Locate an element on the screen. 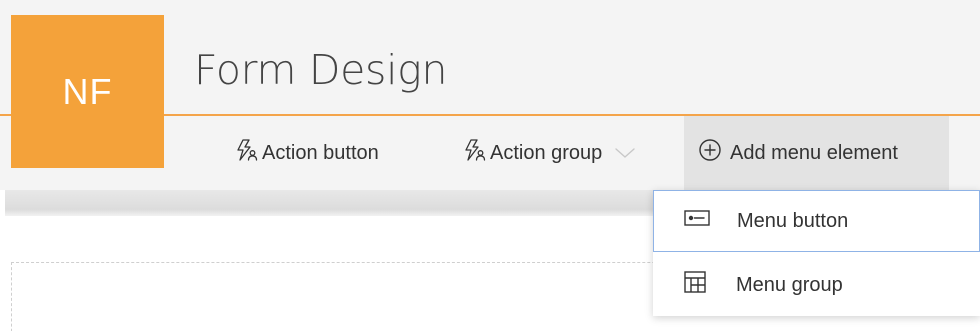 The image size is (980, 331). menu-button-icon is located at coordinates (697, 221).